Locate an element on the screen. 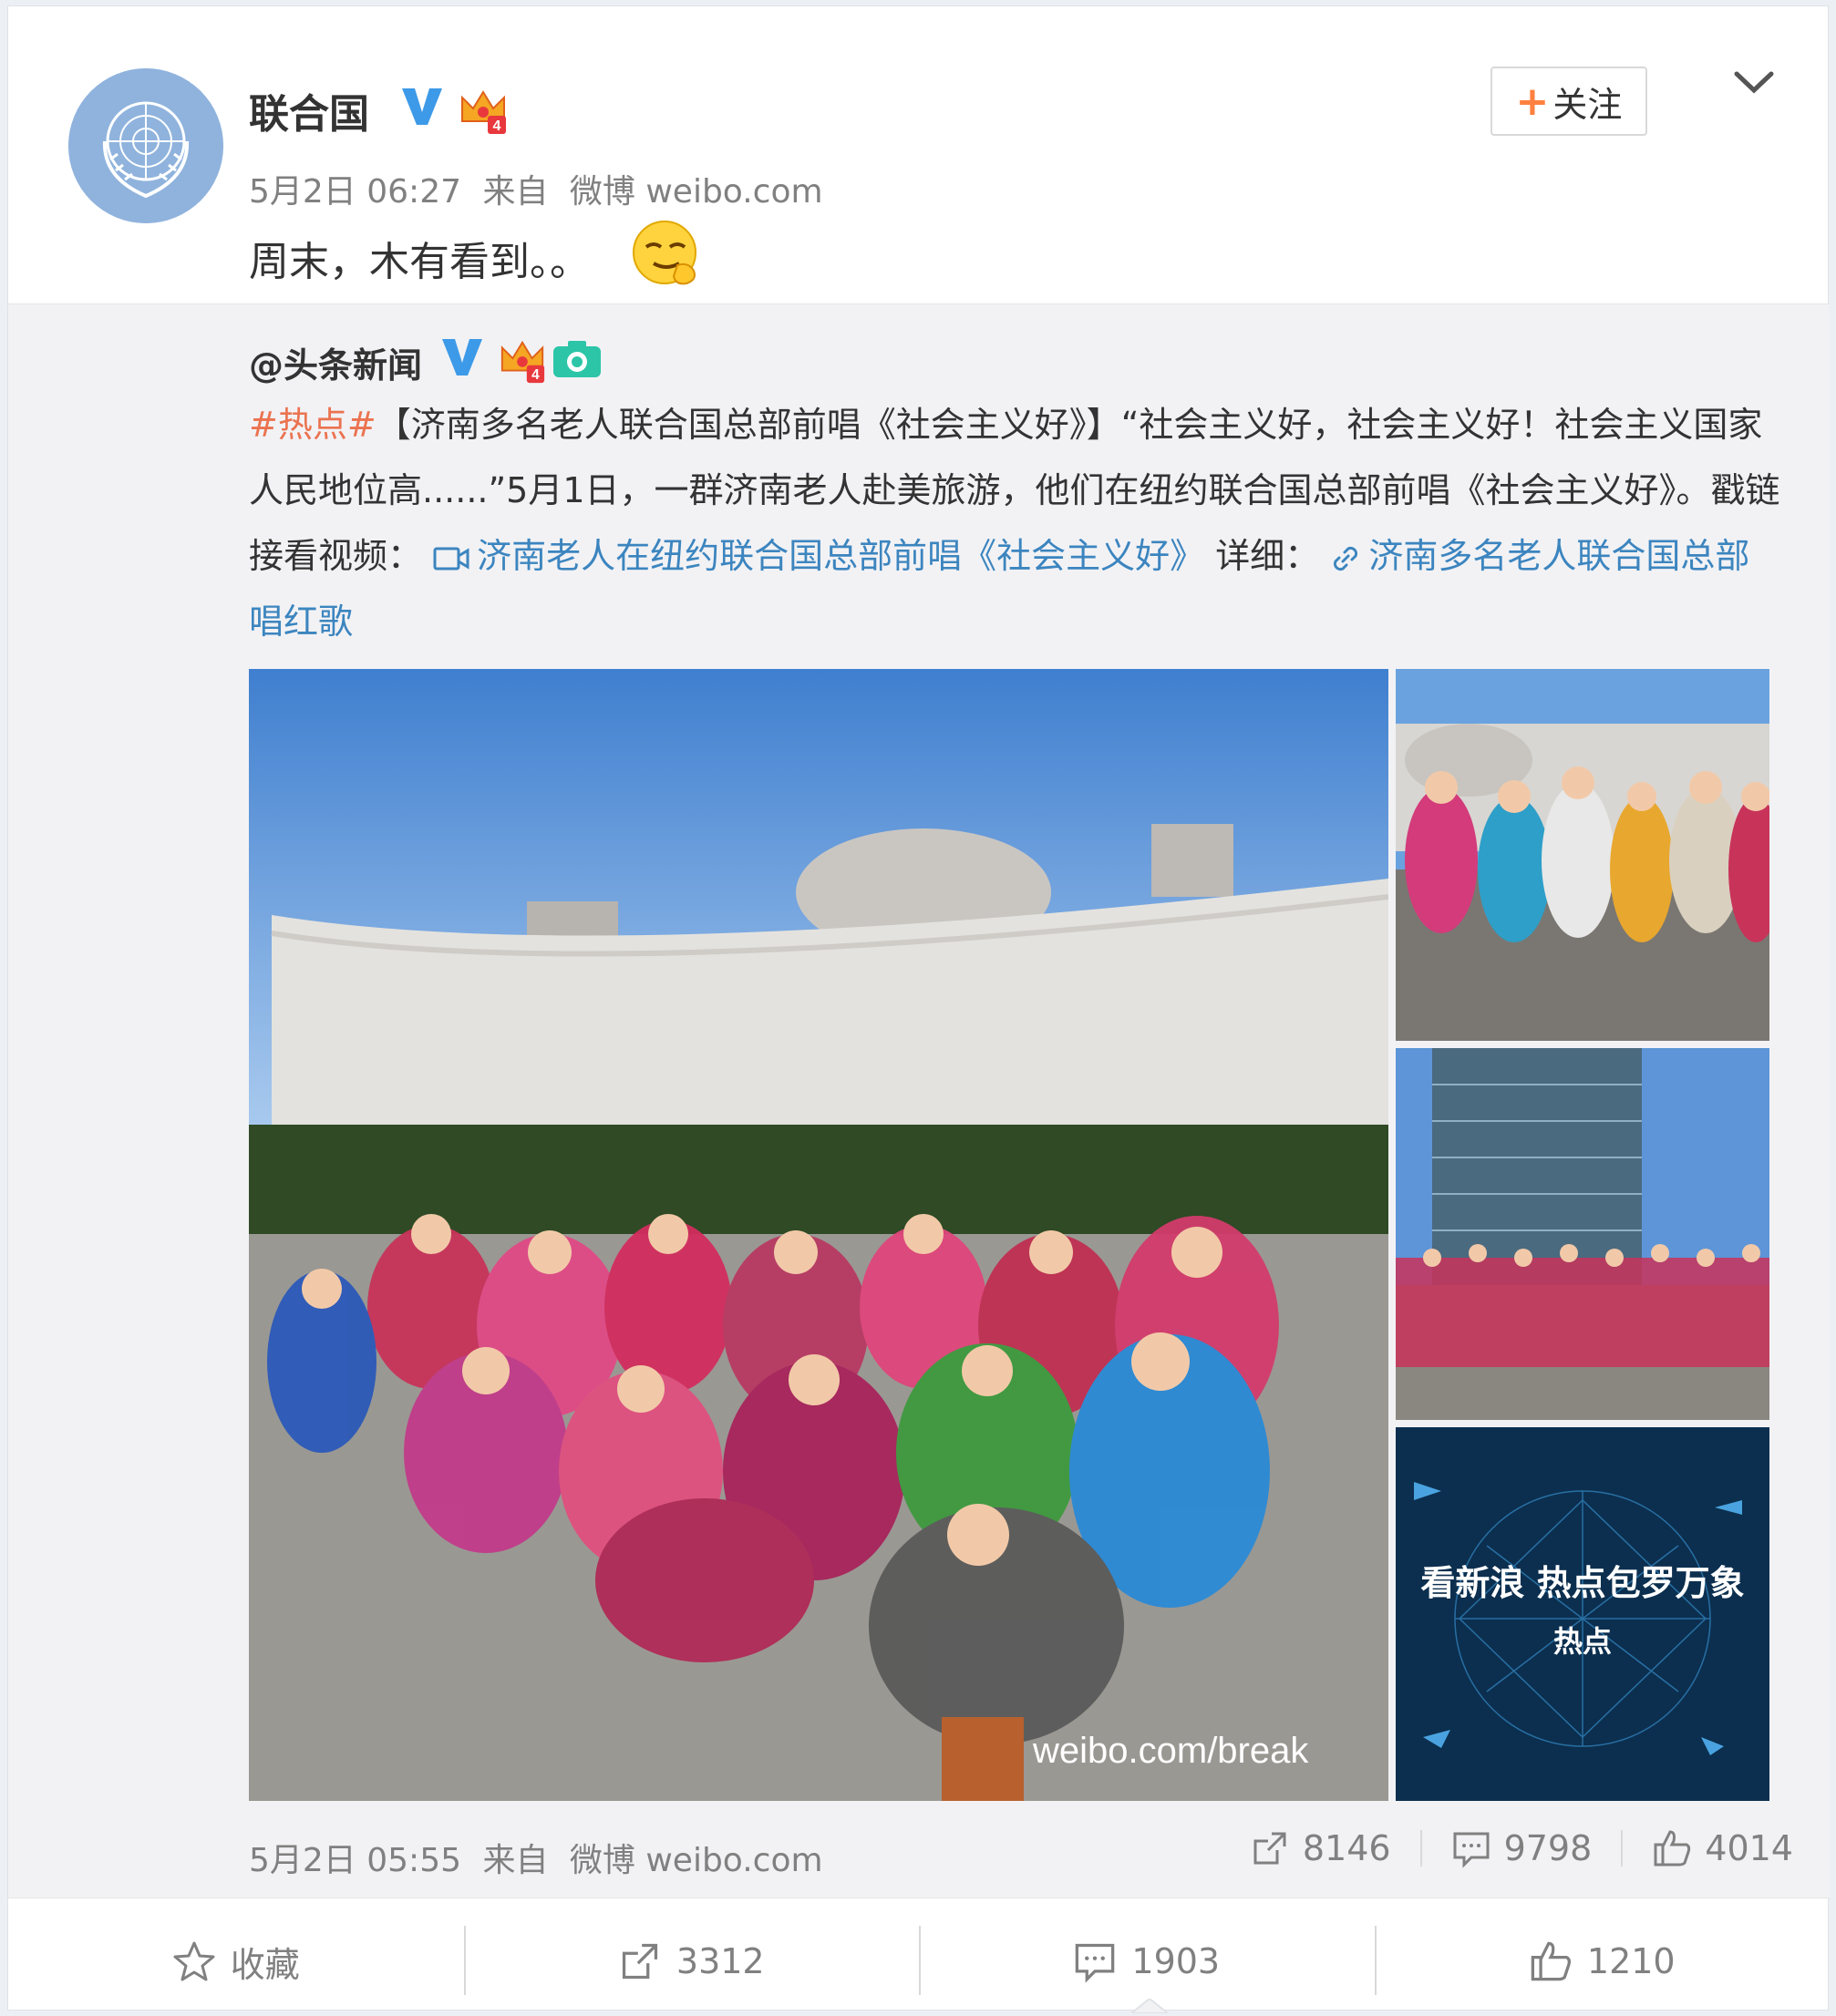 The image size is (1836, 2016). comment-button: 1903 is located at coordinates (1147, 1961).